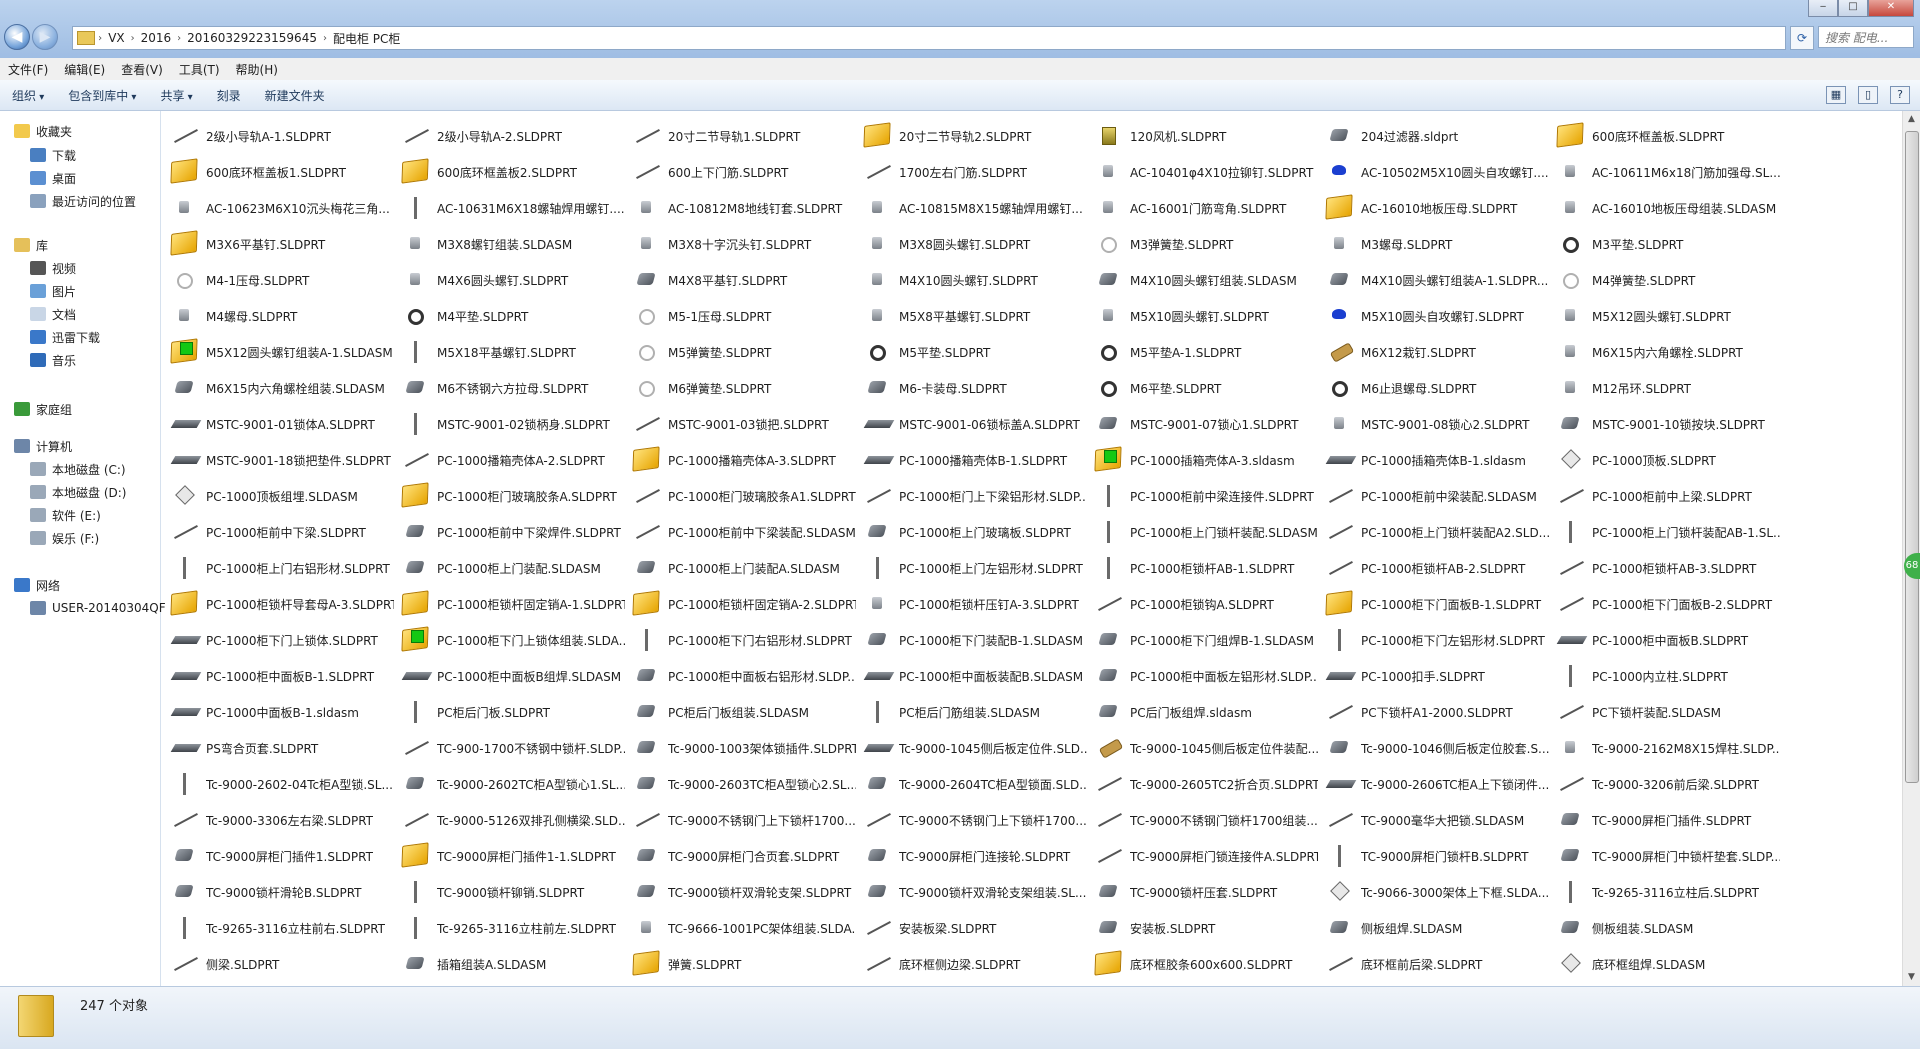  What do you see at coordinates (281, 712) in the screenshot?
I see `file-item: PC-1000中面板B-1.sldasm` at bounding box center [281, 712].